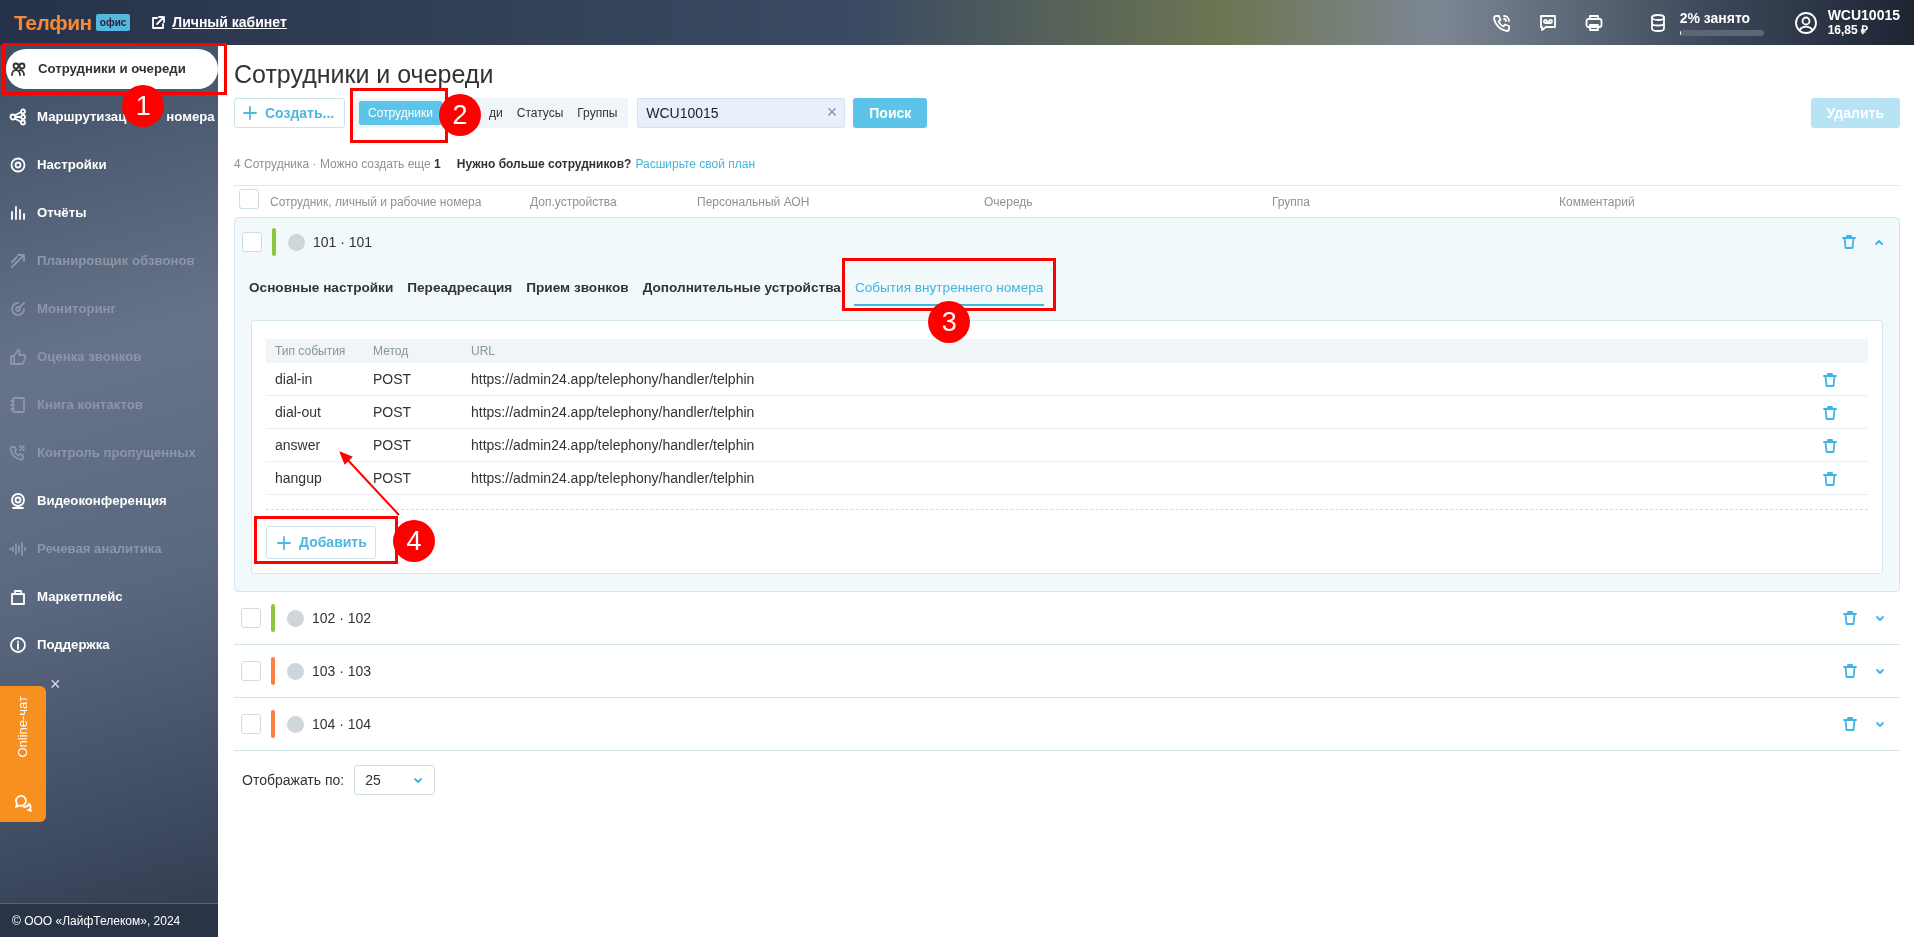  What do you see at coordinates (18, 117) in the screenshot?
I see `routing-icon` at bounding box center [18, 117].